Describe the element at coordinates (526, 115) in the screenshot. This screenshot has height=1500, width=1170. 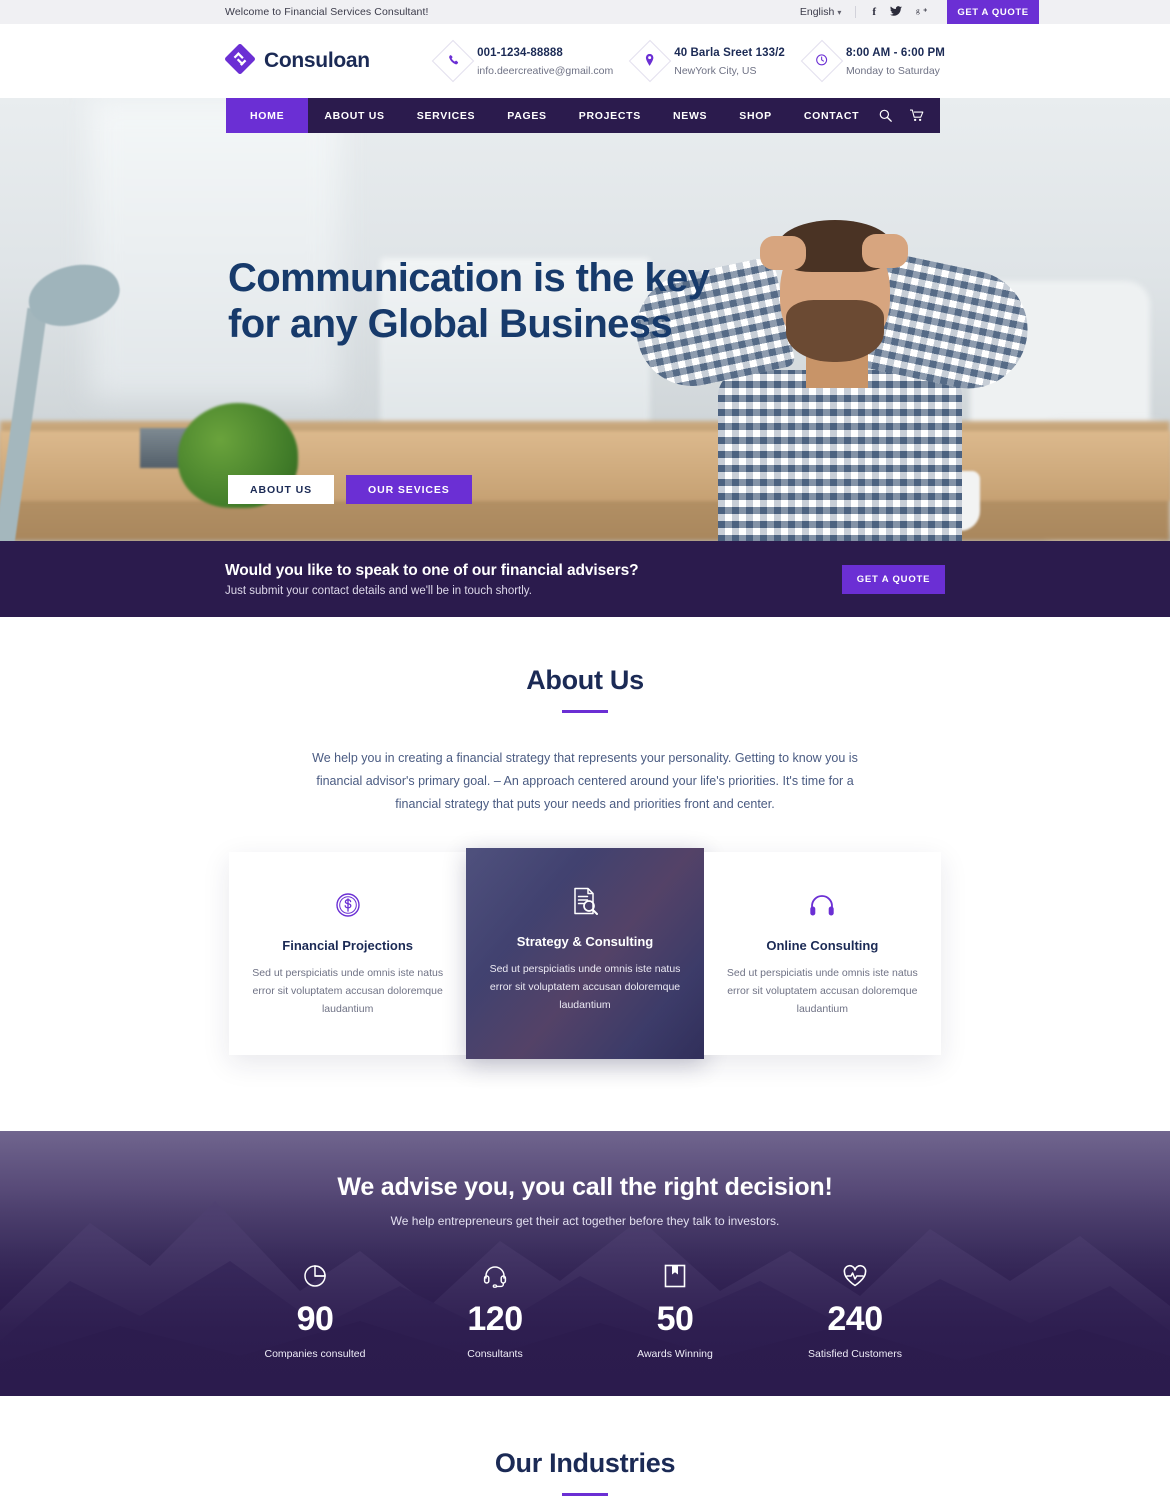
I see `nav-item-pages: PAGES` at that location.